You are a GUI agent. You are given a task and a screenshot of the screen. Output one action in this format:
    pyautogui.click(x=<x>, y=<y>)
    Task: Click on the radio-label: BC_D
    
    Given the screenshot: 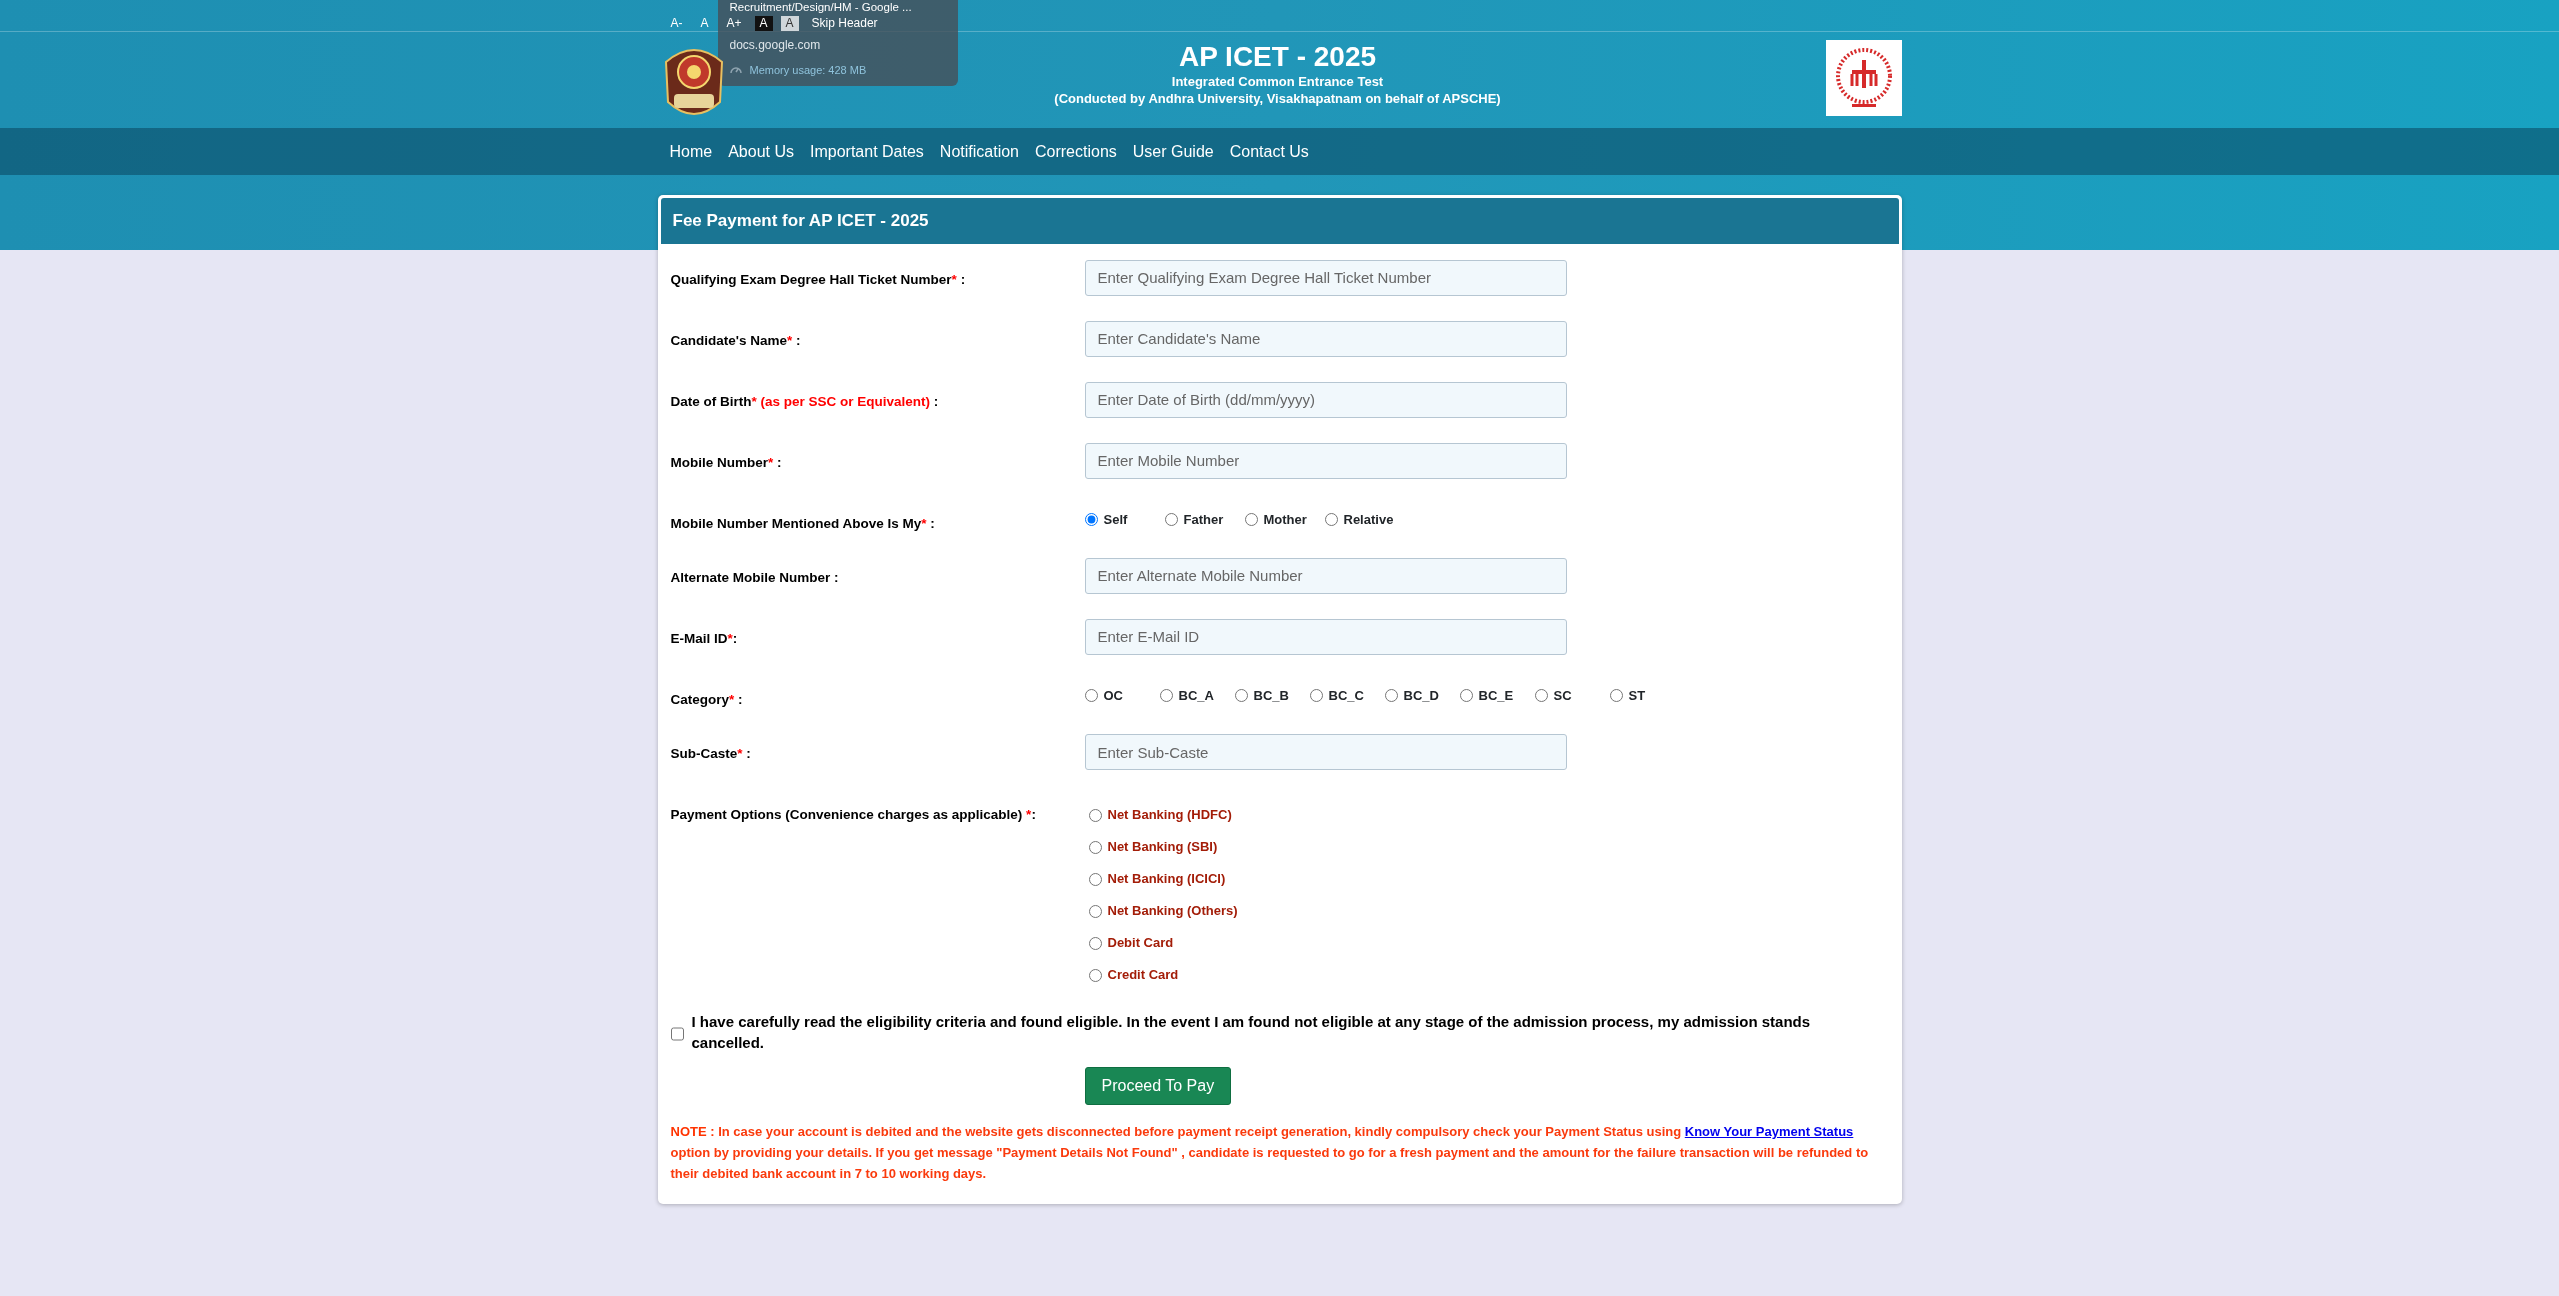 What is the action you would take?
    pyautogui.click(x=1421, y=695)
    